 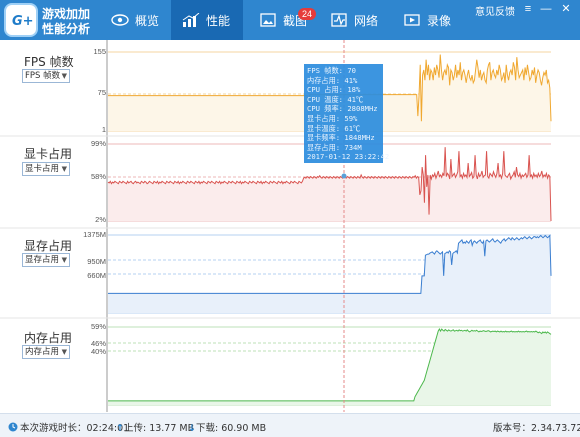 What do you see at coordinates (13, 427) in the screenshot?
I see `clock-icon` at bounding box center [13, 427].